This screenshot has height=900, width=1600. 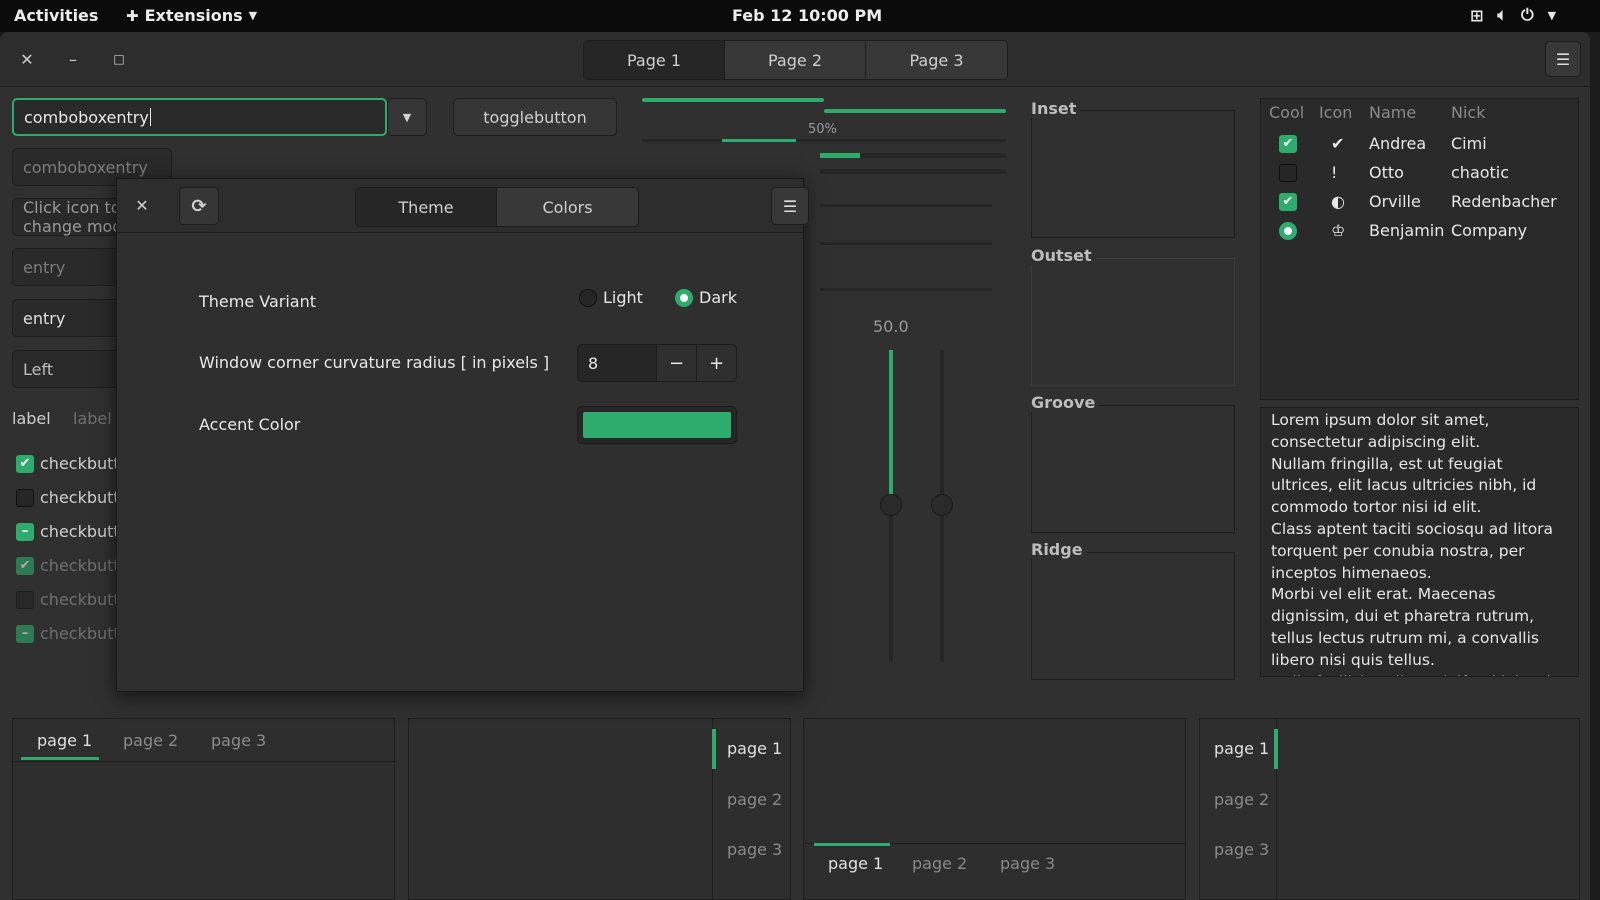 I want to click on vscale-2-handle, so click(x=942, y=505).